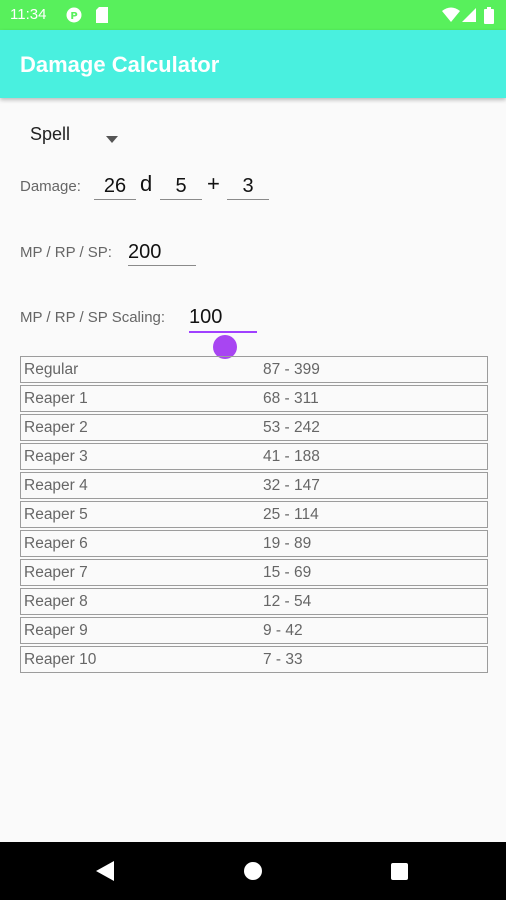  Describe the element at coordinates (140, 427) in the screenshot. I see `result-row-label: Reaper 2` at that location.